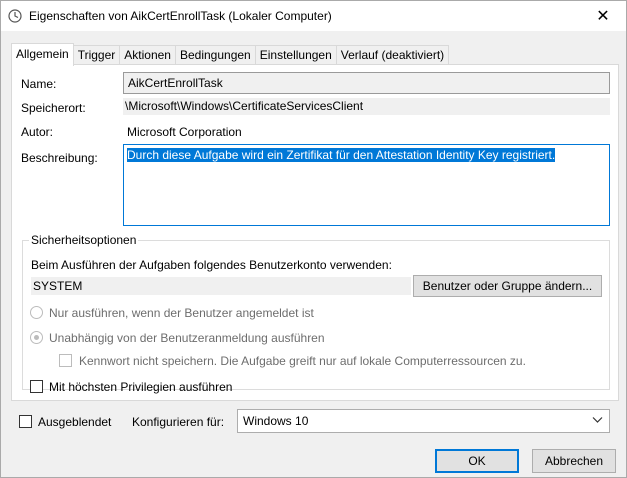  I want to click on do-not-store-password-checkbox, so click(65, 360).